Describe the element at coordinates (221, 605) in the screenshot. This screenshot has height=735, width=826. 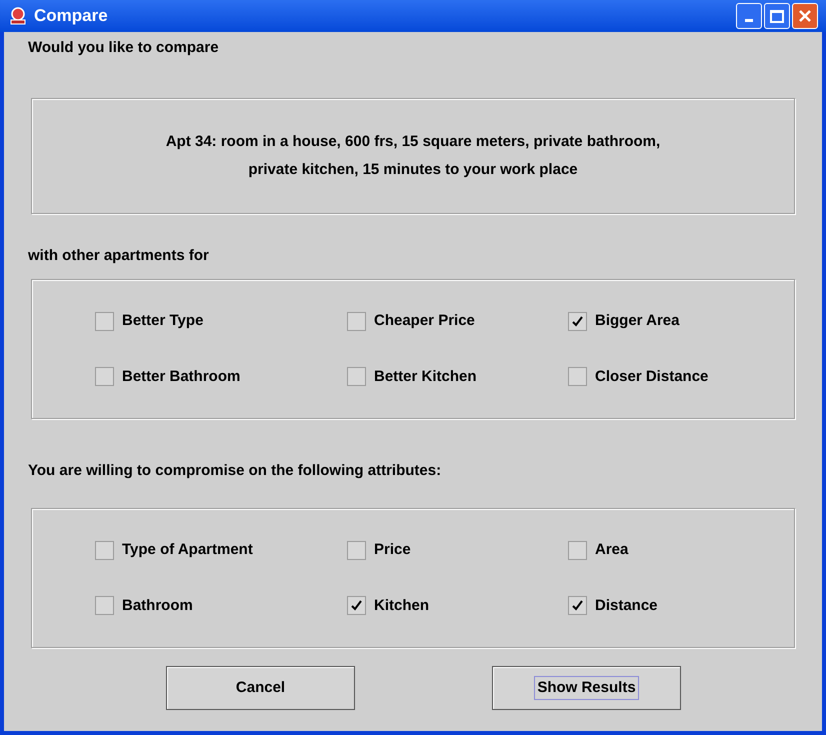
I see `checkbox: Bathroom` at that location.